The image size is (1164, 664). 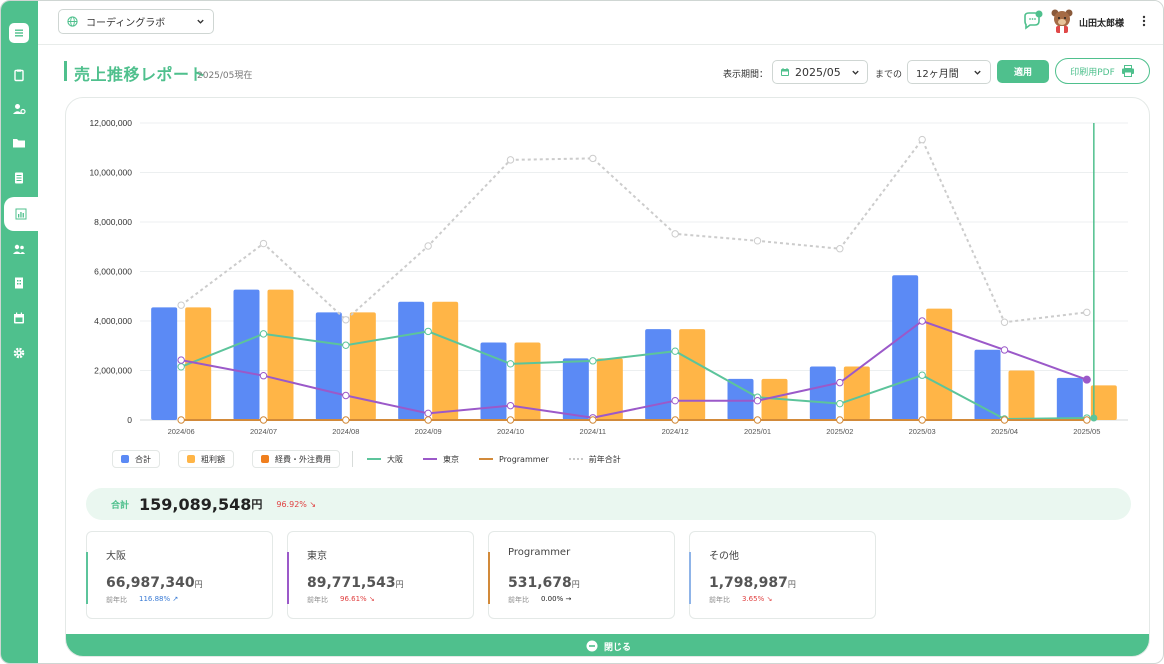 What do you see at coordinates (1004, 431) in the screenshot?
I see `x-tick-label: 2025/04` at bounding box center [1004, 431].